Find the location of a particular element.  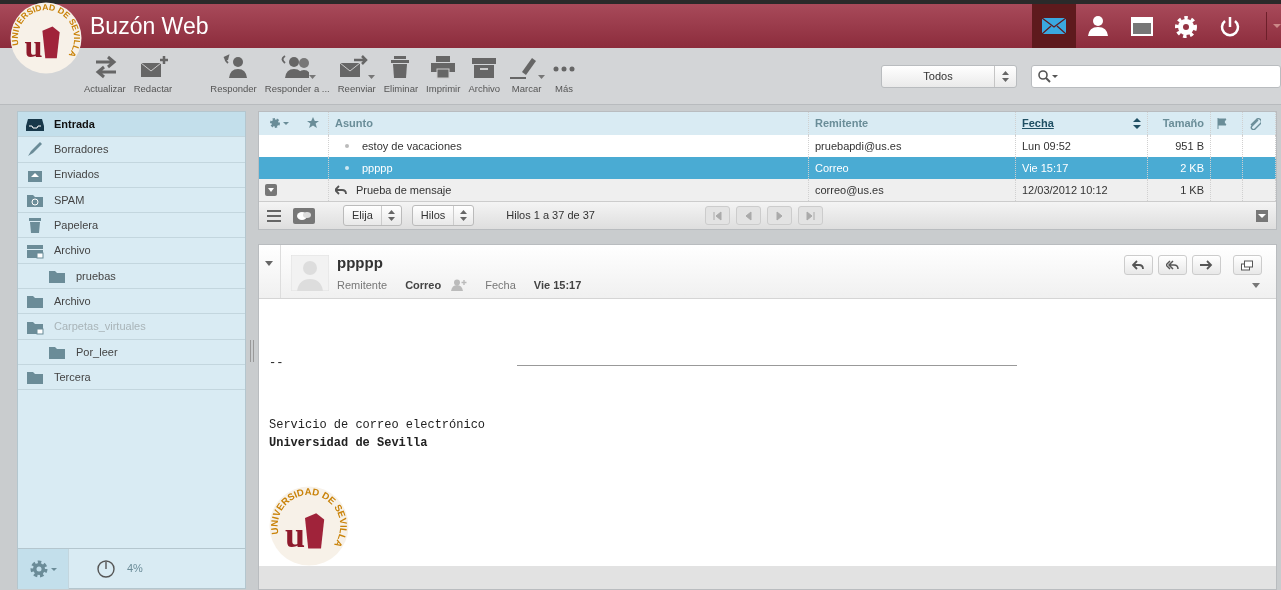

folder-item: Tercera is located at coordinates (131, 377).